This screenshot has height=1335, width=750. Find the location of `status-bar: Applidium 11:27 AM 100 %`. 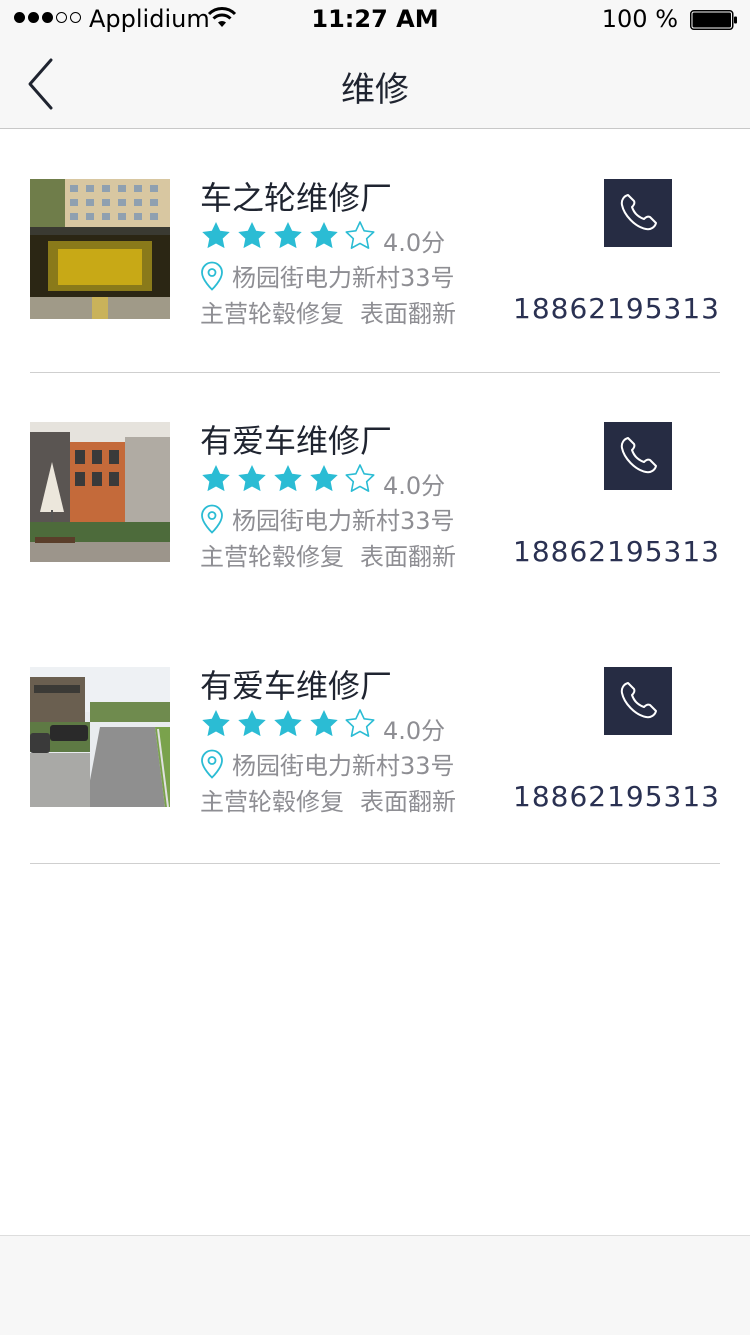

status-bar: Applidium 11:27 AM 100 % is located at coordinates (375, 20).